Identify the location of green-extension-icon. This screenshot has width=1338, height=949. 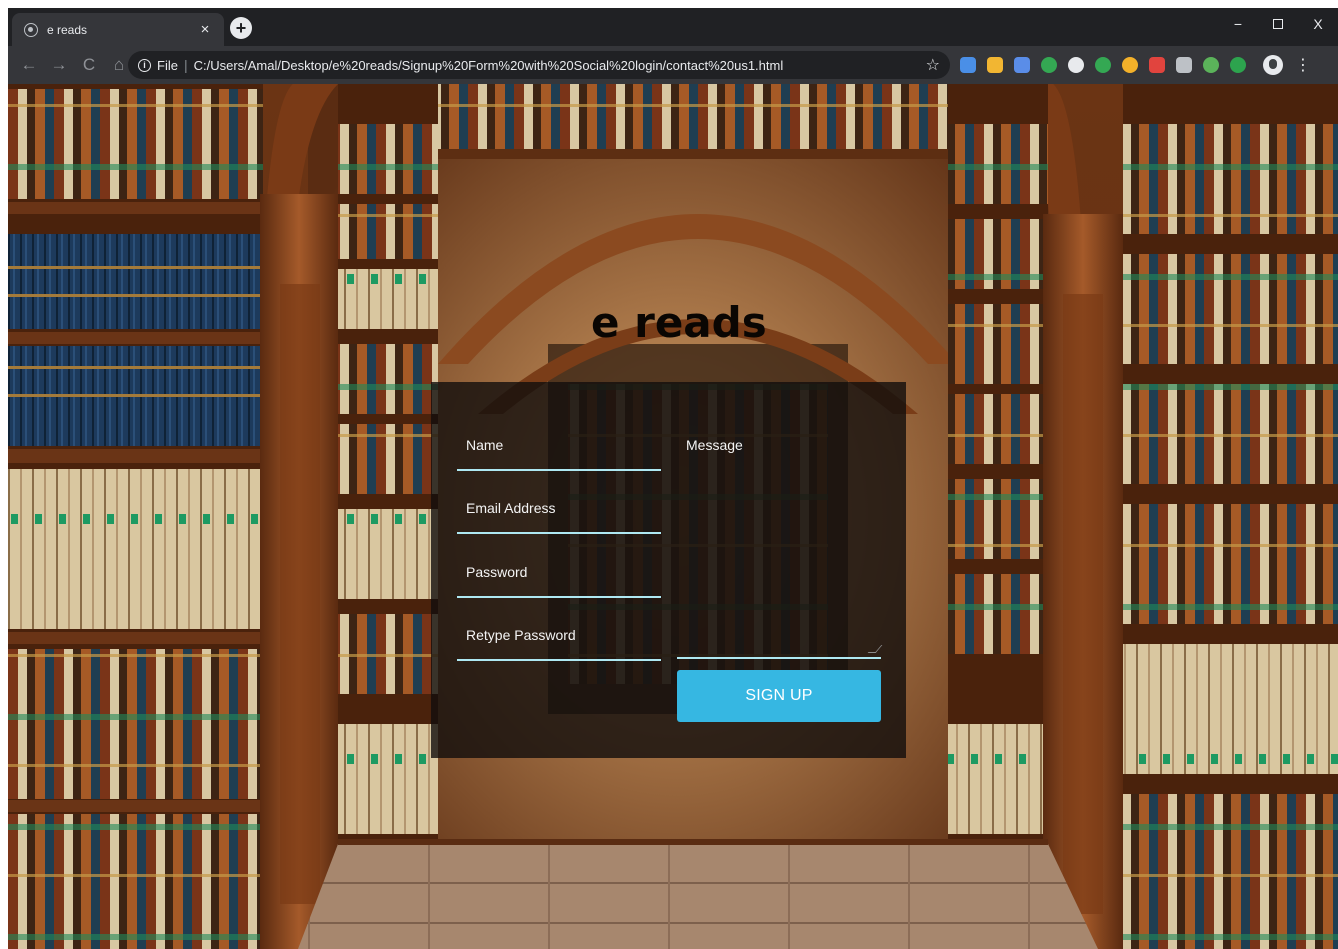
(1103, 65).